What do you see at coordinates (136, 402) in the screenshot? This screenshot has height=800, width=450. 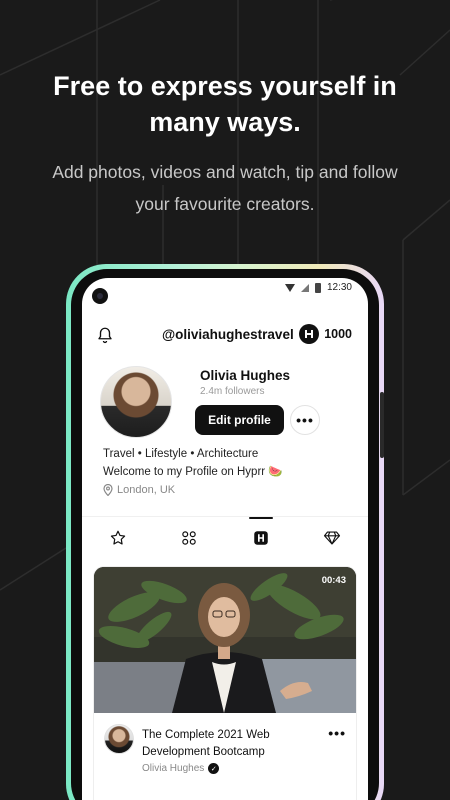 I see `profile-avatar` at bounding box center [136, 402].